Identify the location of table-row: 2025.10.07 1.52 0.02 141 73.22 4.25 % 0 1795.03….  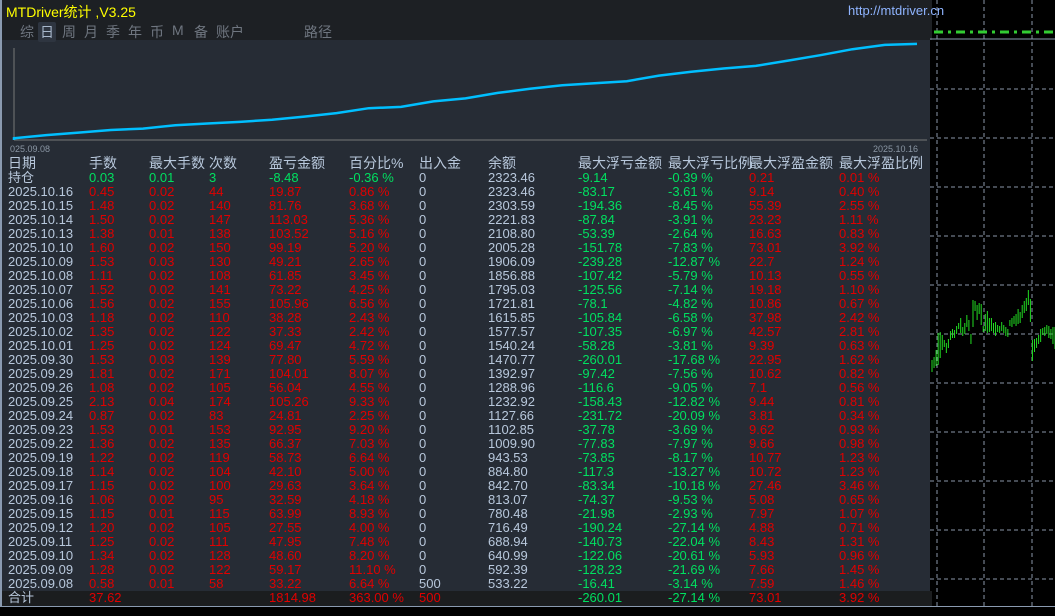
(467, 290).